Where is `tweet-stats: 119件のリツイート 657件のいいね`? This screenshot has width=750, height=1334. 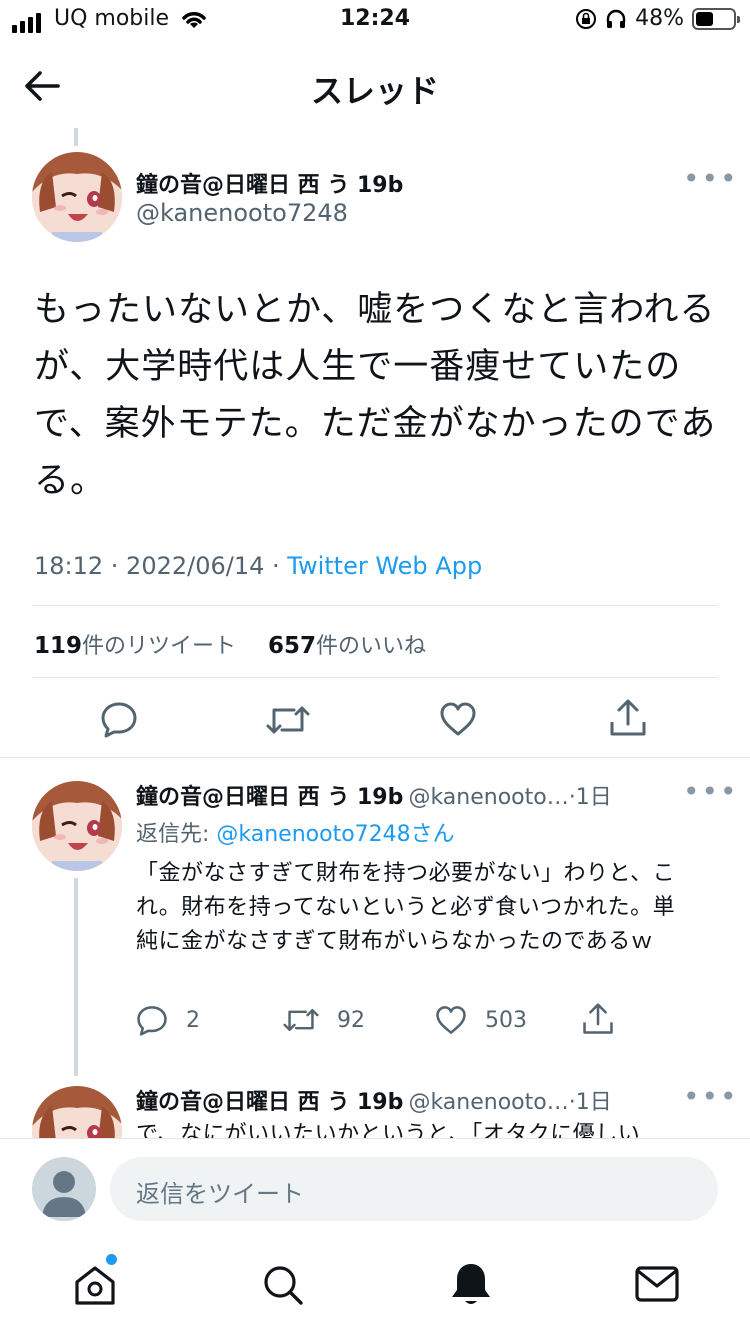
tweet-stats: 119件のリツイート 657件のいいね is located at coordinates (230, 644).